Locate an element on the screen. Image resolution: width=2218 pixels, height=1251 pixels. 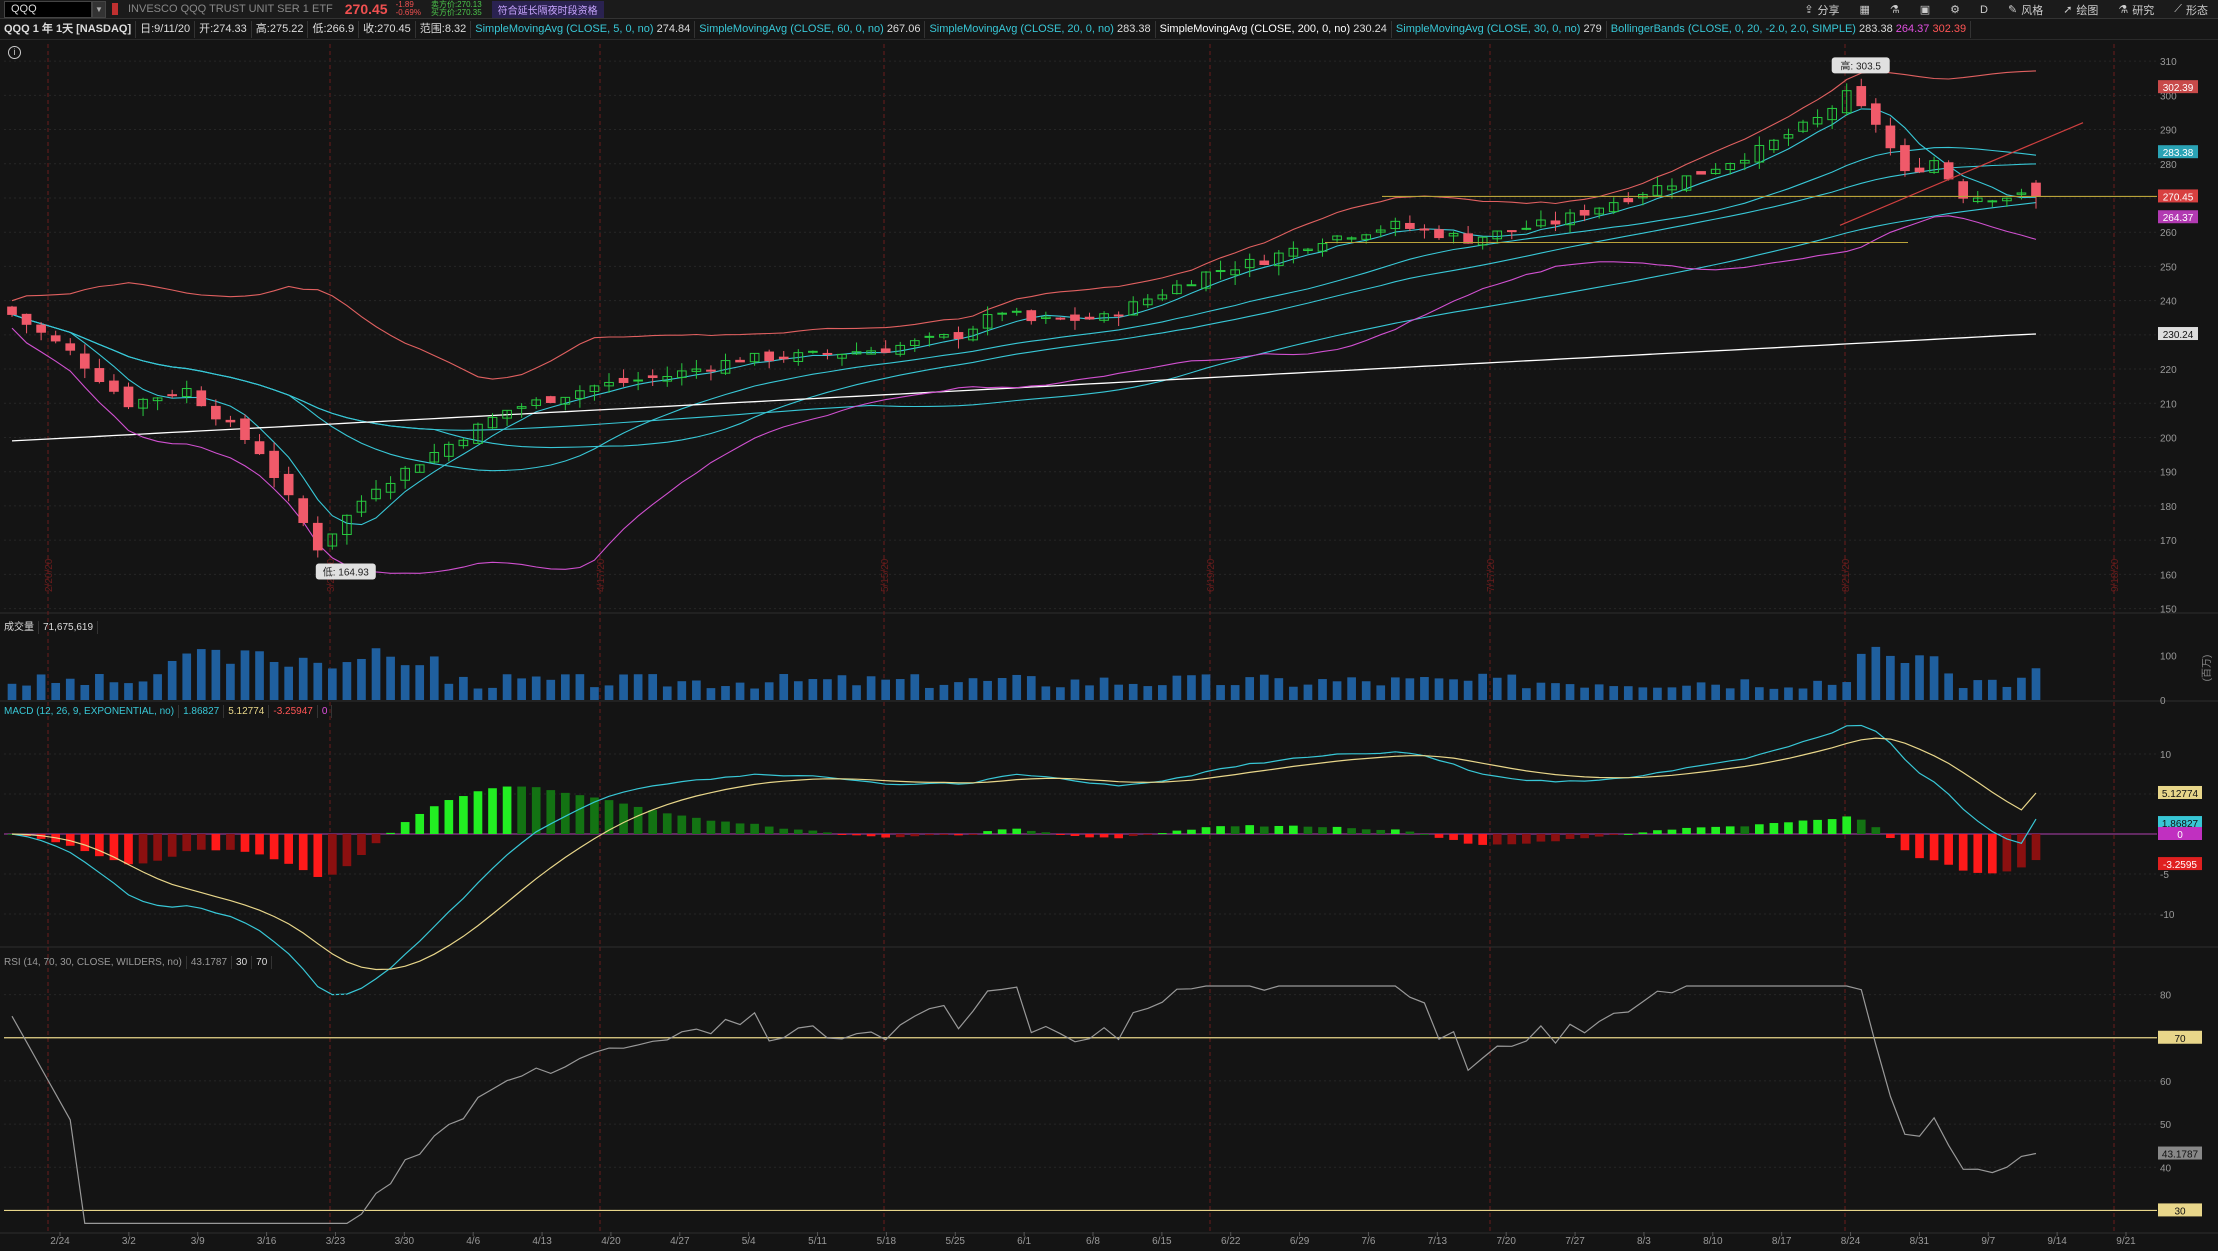
info-icon: i is located at coordinates (14, 52).